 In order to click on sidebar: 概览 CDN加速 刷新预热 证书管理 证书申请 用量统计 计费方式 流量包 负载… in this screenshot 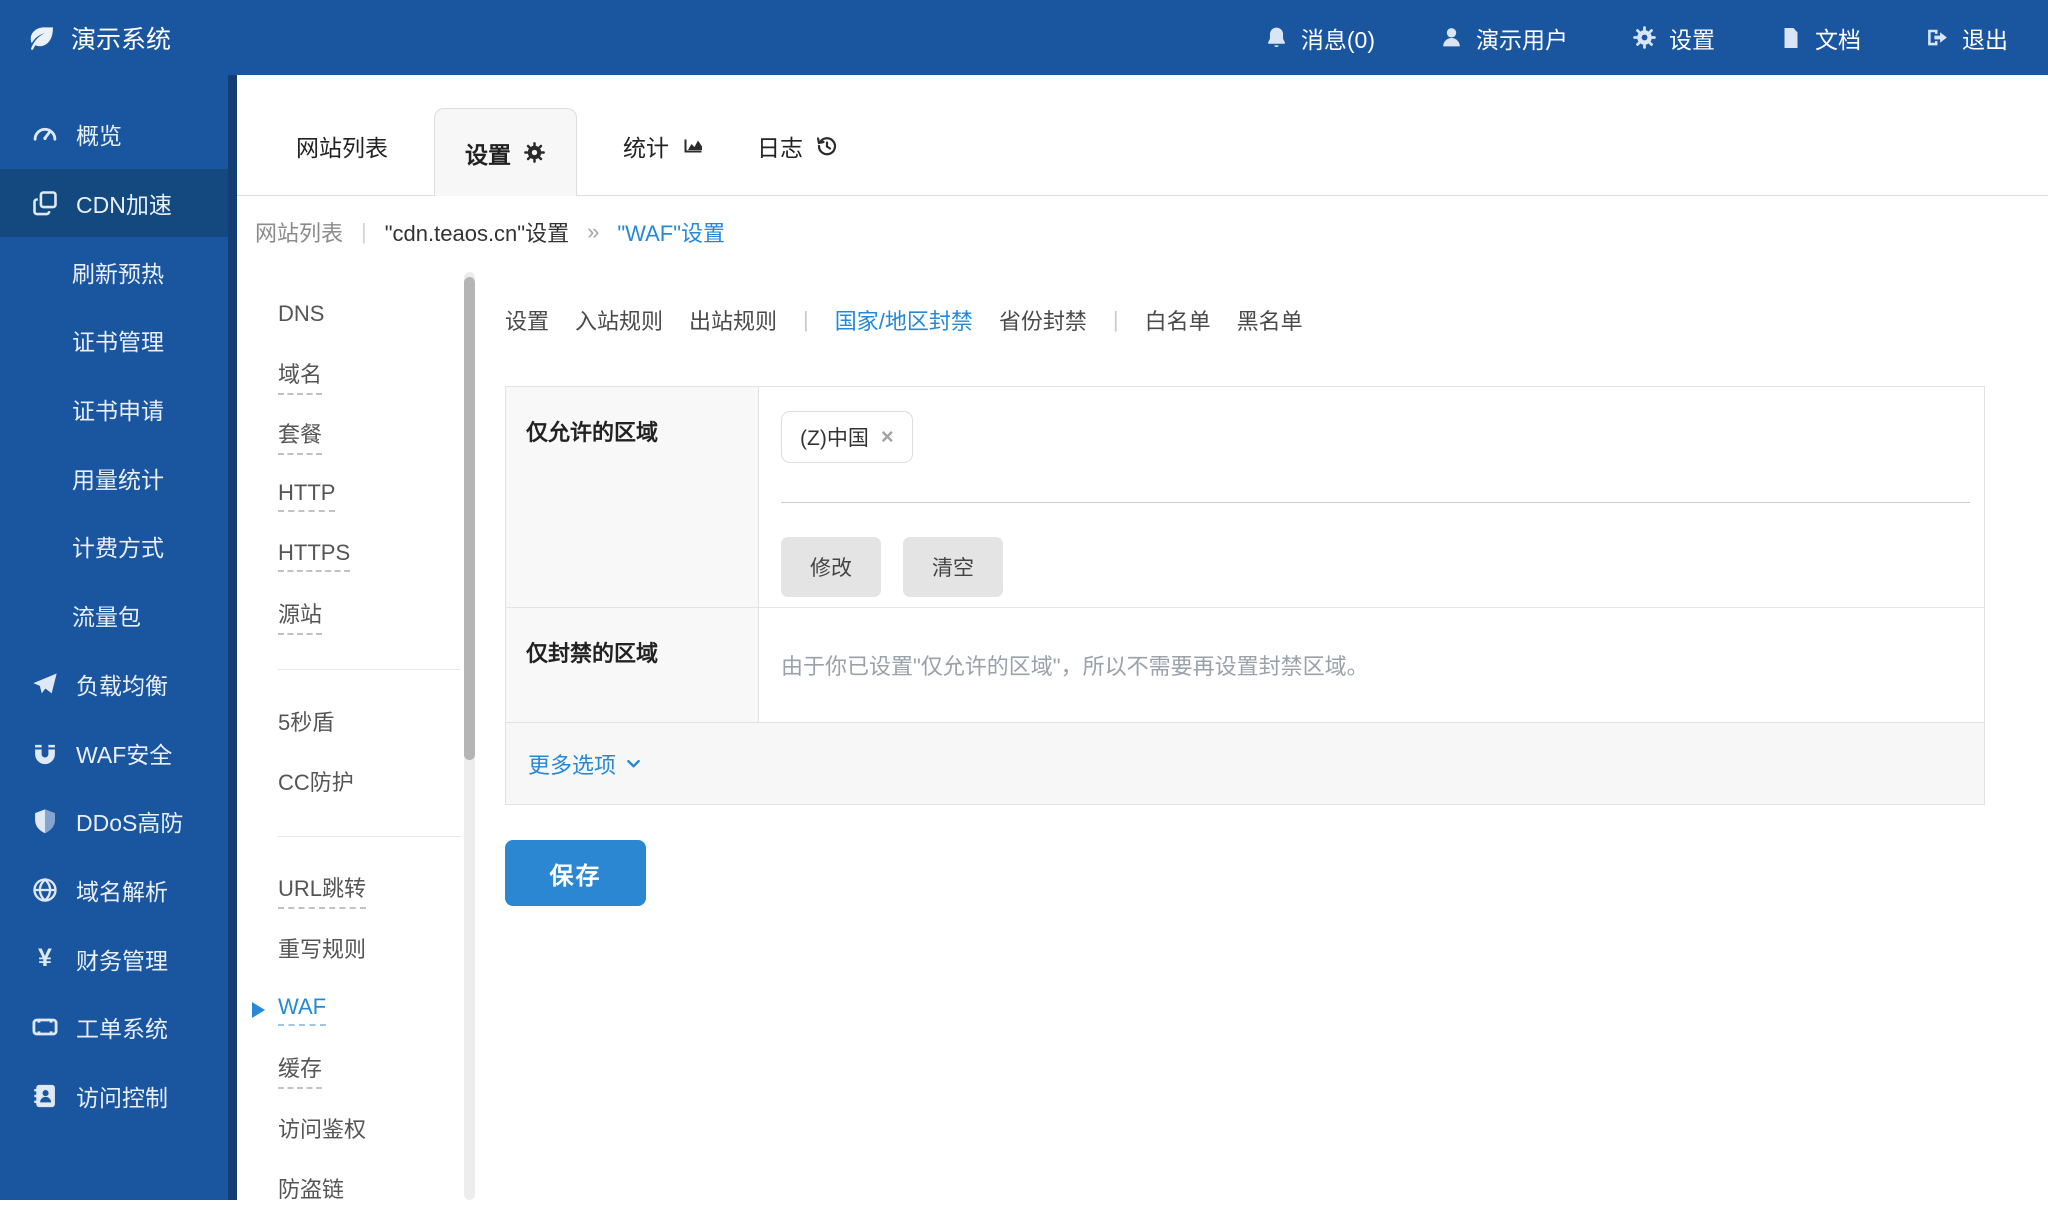, I will do `click(118, 637)`.